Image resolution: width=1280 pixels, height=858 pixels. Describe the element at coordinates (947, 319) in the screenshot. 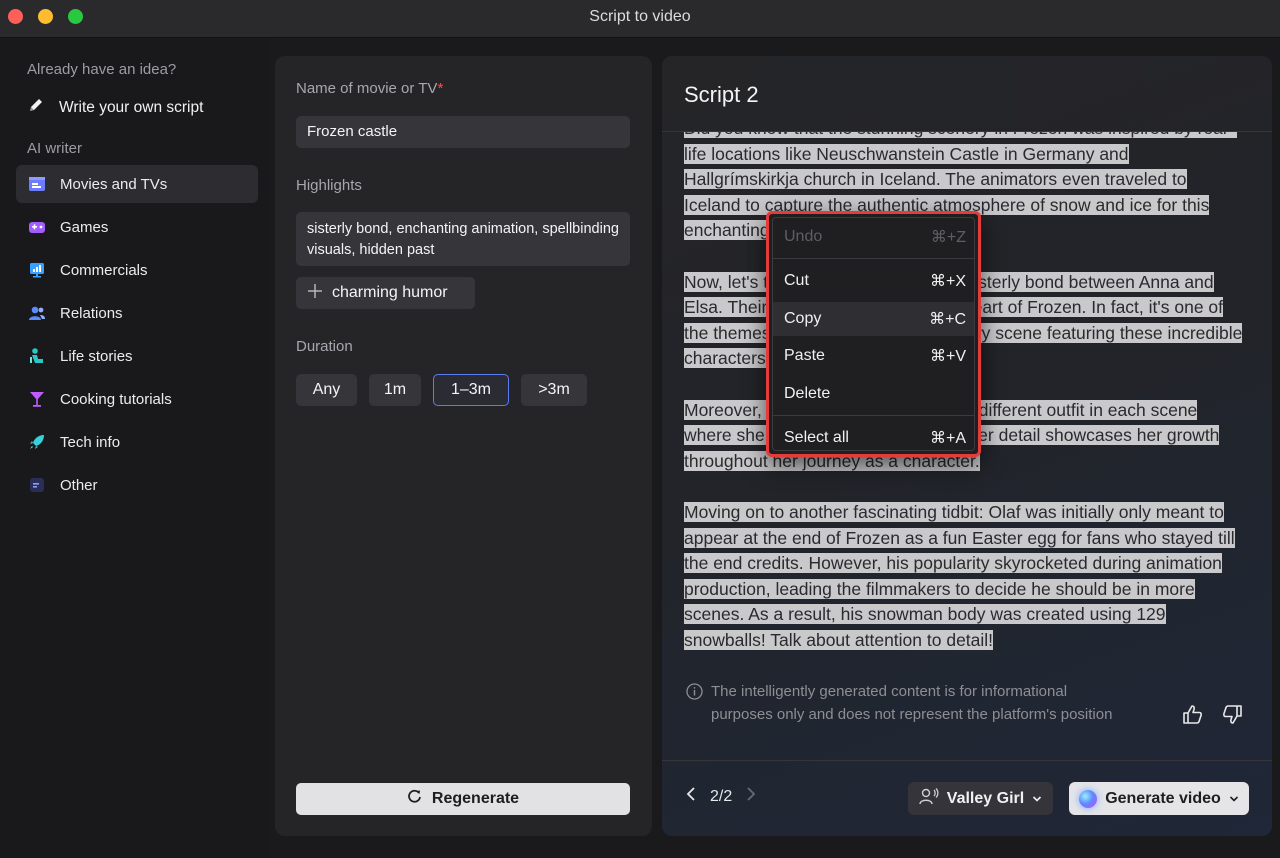

I see `menu-item-shortcut: ⌘+C` at that location.